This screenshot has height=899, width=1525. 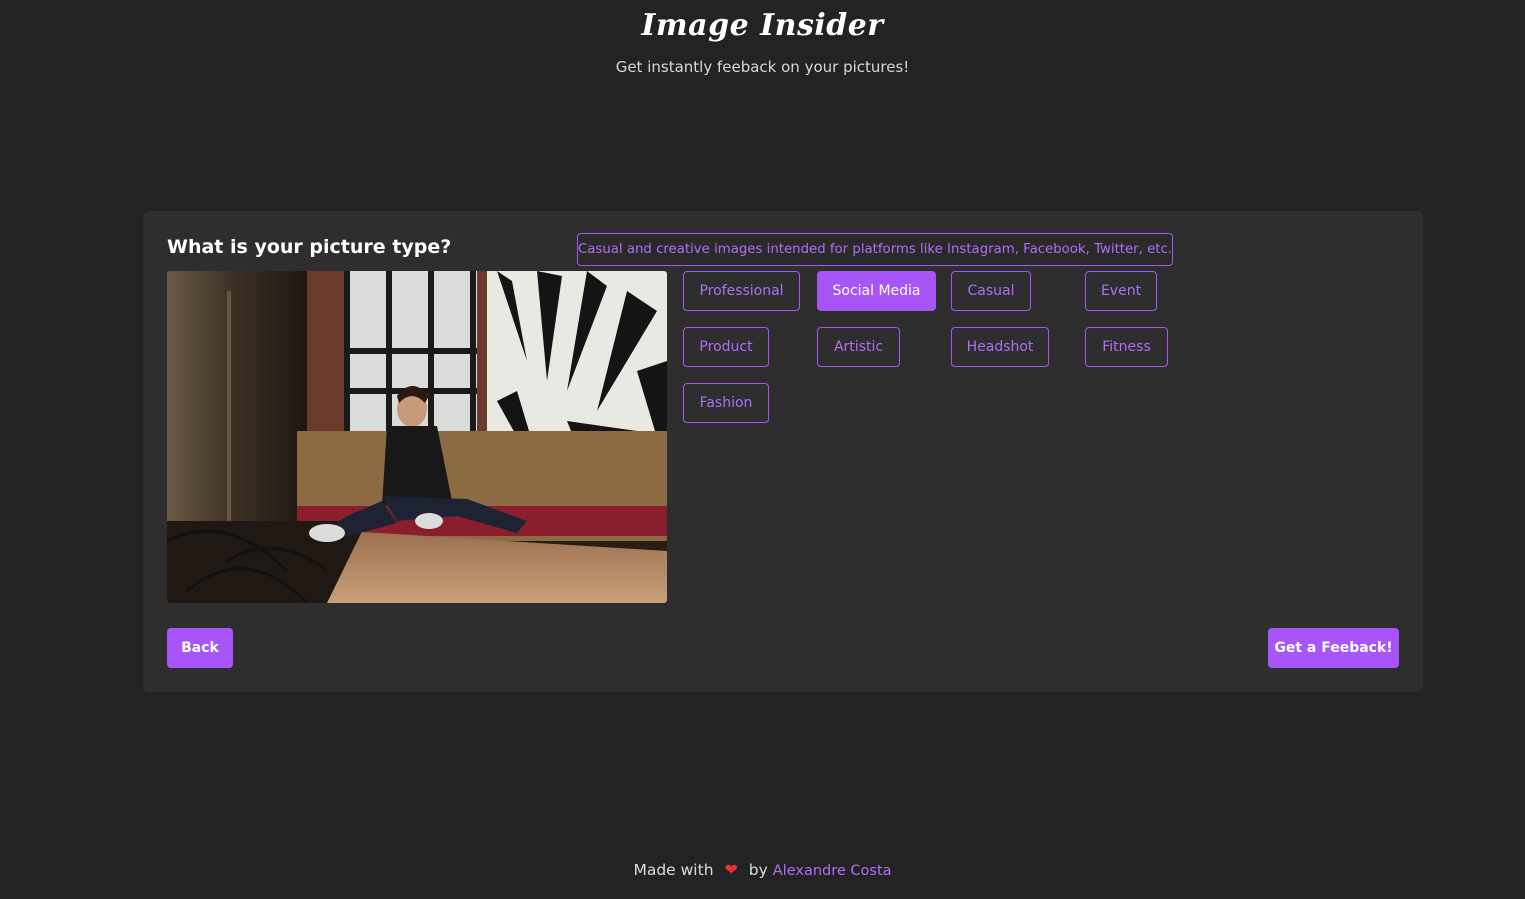 What do you see at coordinates (1121, 291) in the screenshot?
I see `type-button-event: Event` at bounding box center [1121, 291].